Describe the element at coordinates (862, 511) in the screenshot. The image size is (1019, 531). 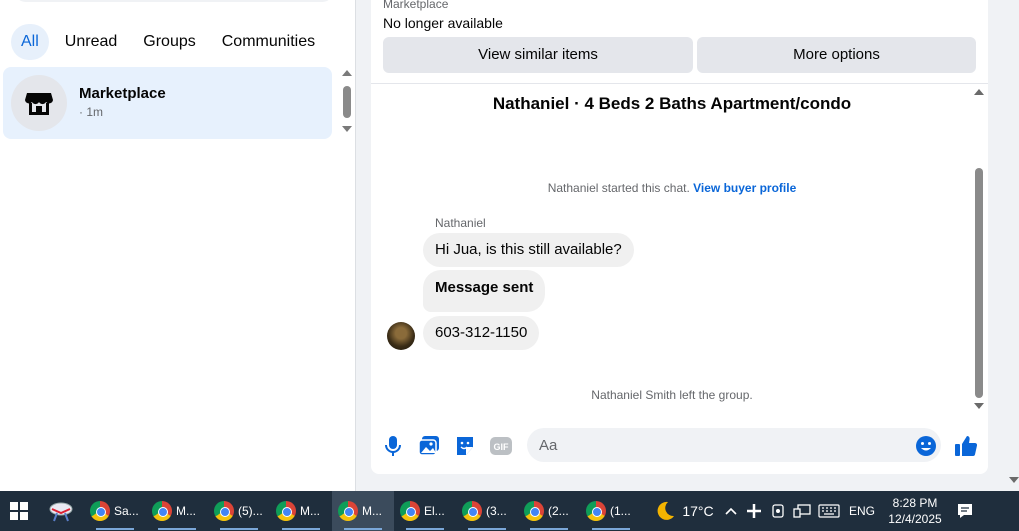
I see `input-language-button: ENG` at that location.